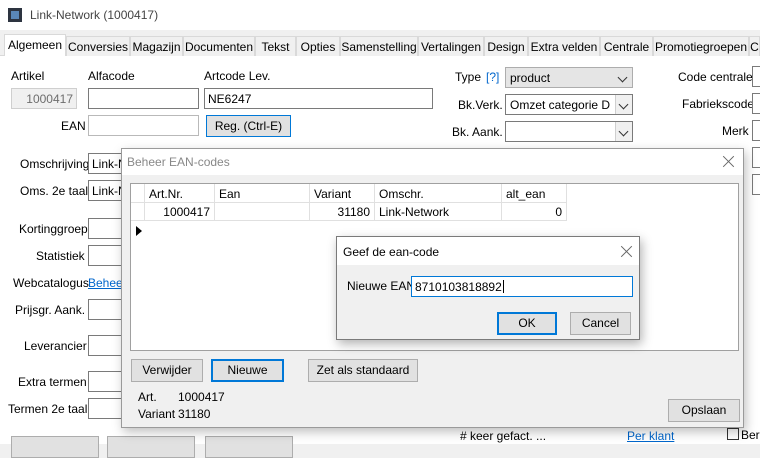 Image resolution: width=760 pixels, height=458 pixels. I want to click on type-label: Type, so click(468, 77).